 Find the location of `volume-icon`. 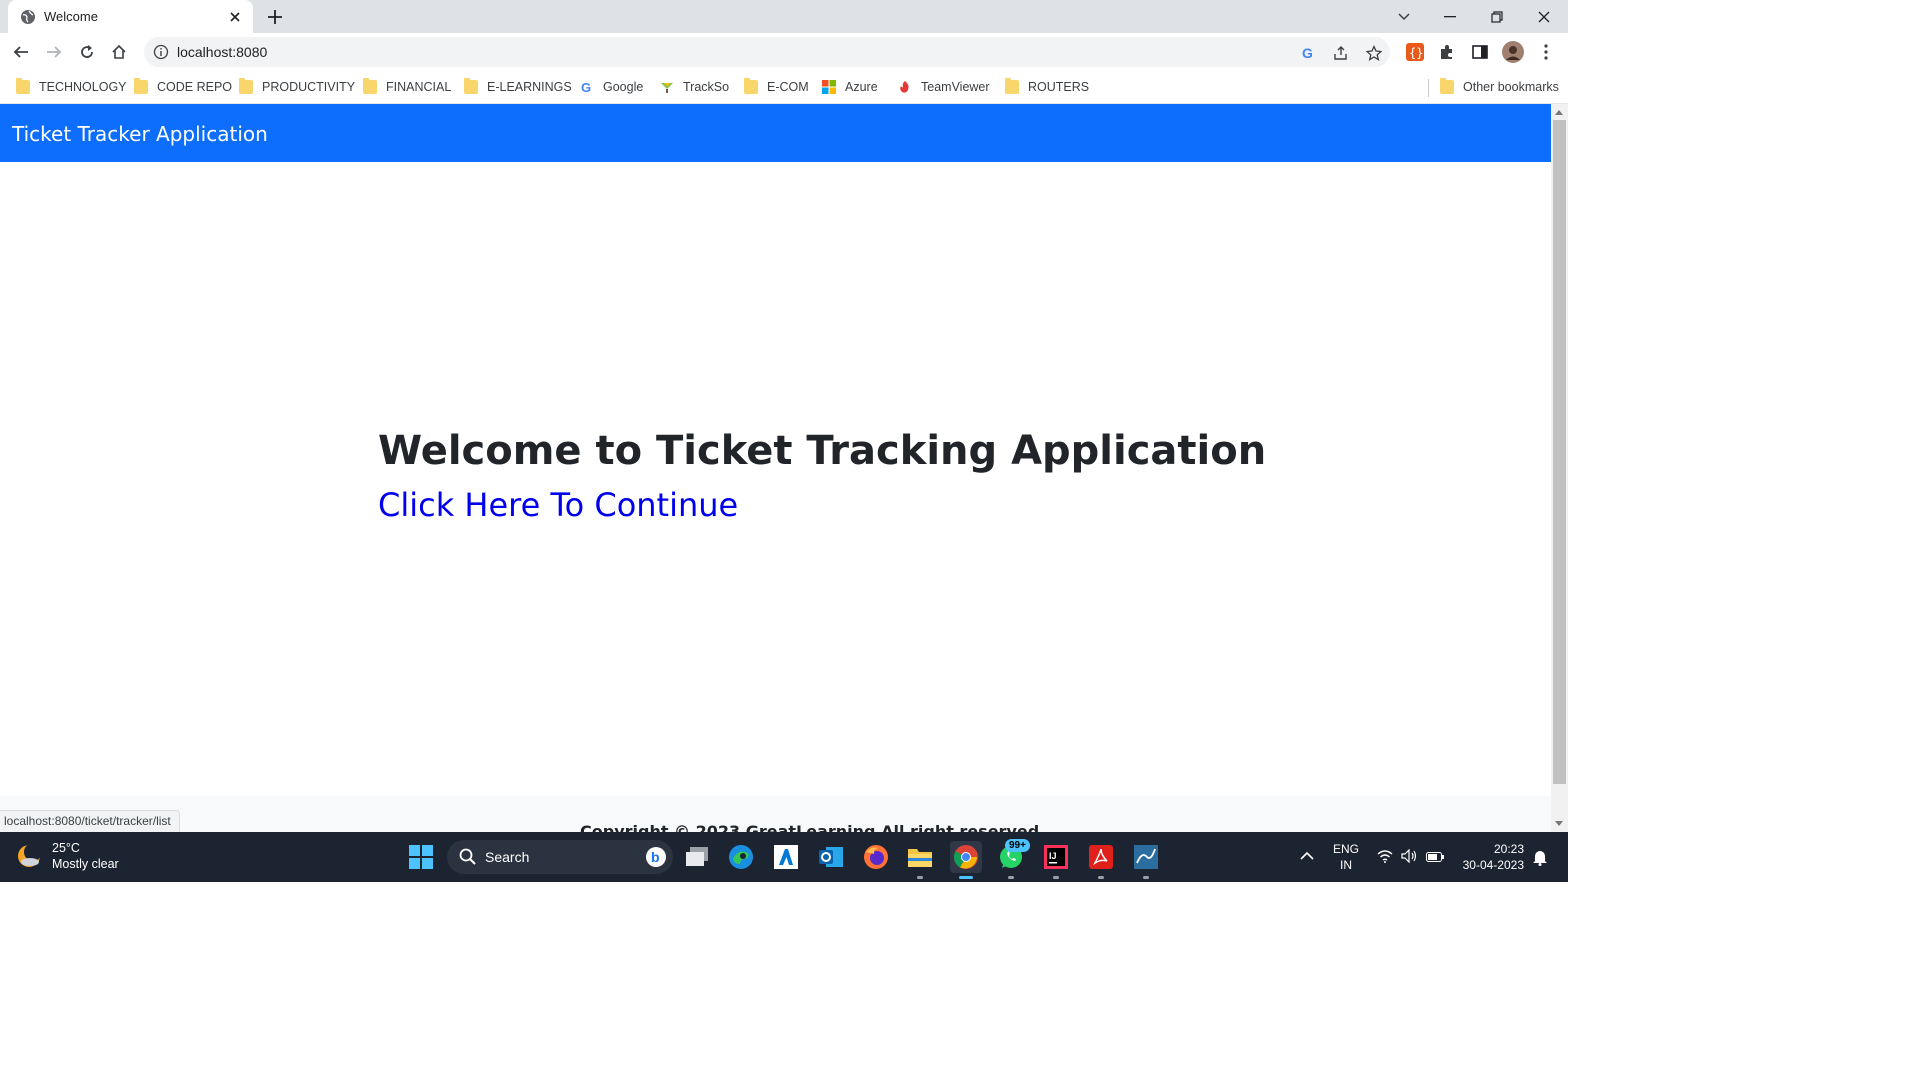

volume-icon is located at coordinates (1409, 857).